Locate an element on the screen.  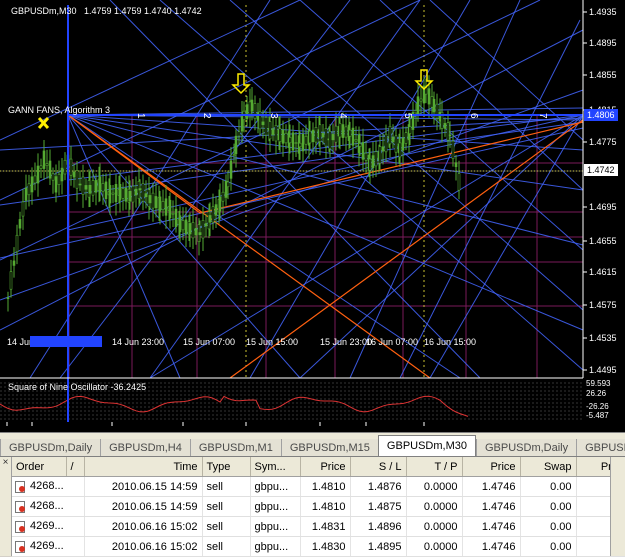
order-sl: 1.4896 is located at coordinates (378, 526).